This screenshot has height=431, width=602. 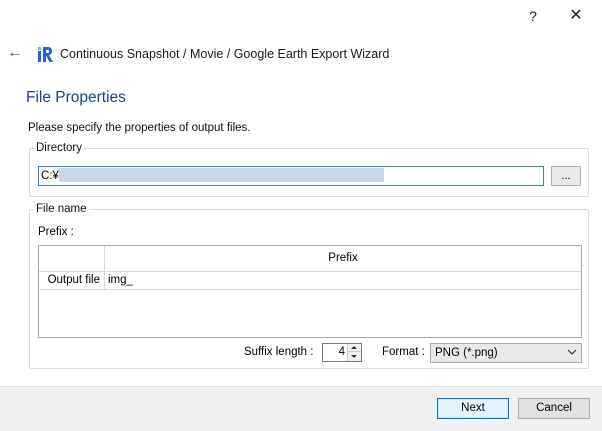 I want to click on spin-up-icon, so click(x=354, y=347).